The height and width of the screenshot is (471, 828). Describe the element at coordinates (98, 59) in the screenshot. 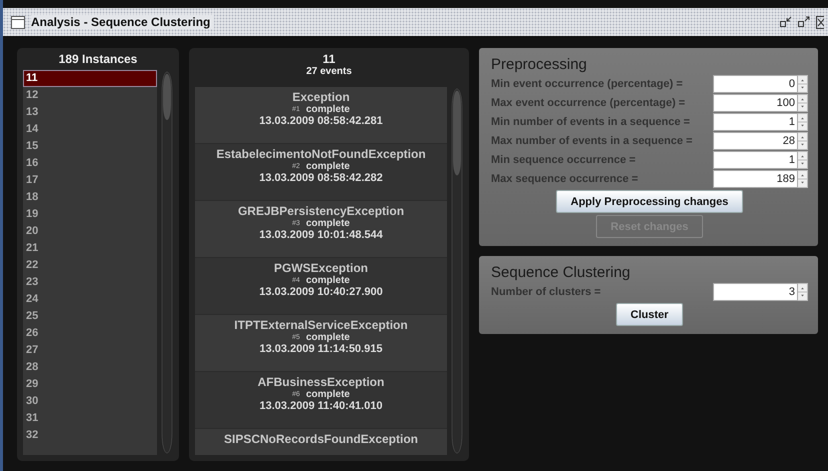

I see `panel-title: 189 Instances` at that location.